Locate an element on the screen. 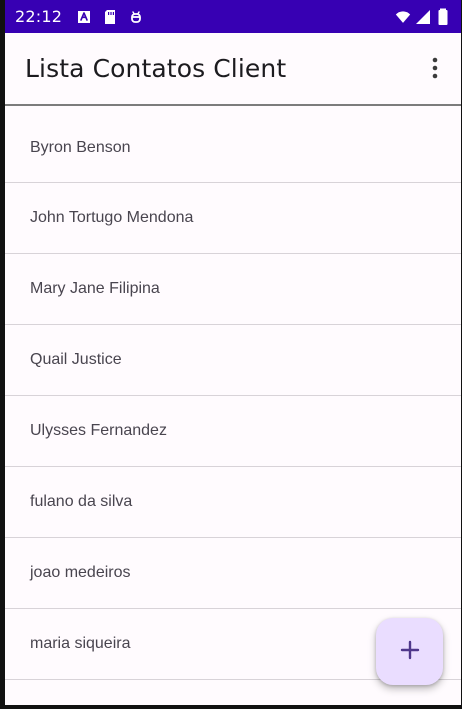  contact-list-item-3: Mary Jane Filipina is located at coordinates (233, 289).